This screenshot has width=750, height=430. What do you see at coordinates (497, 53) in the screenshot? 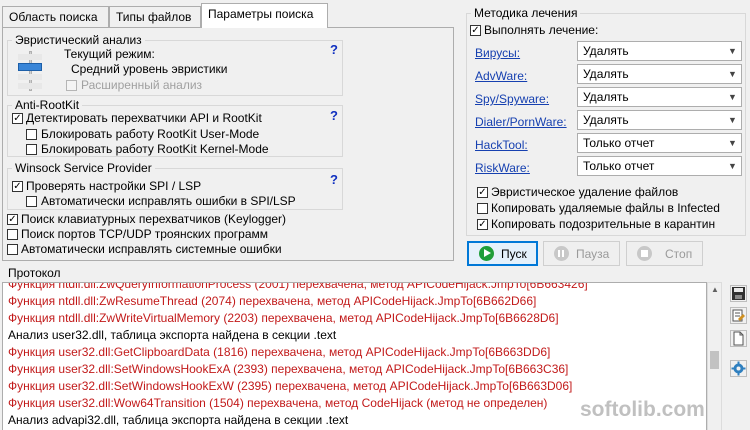
I see `category-viruses-link: Вирусы:` at bounding box center [497, 53].